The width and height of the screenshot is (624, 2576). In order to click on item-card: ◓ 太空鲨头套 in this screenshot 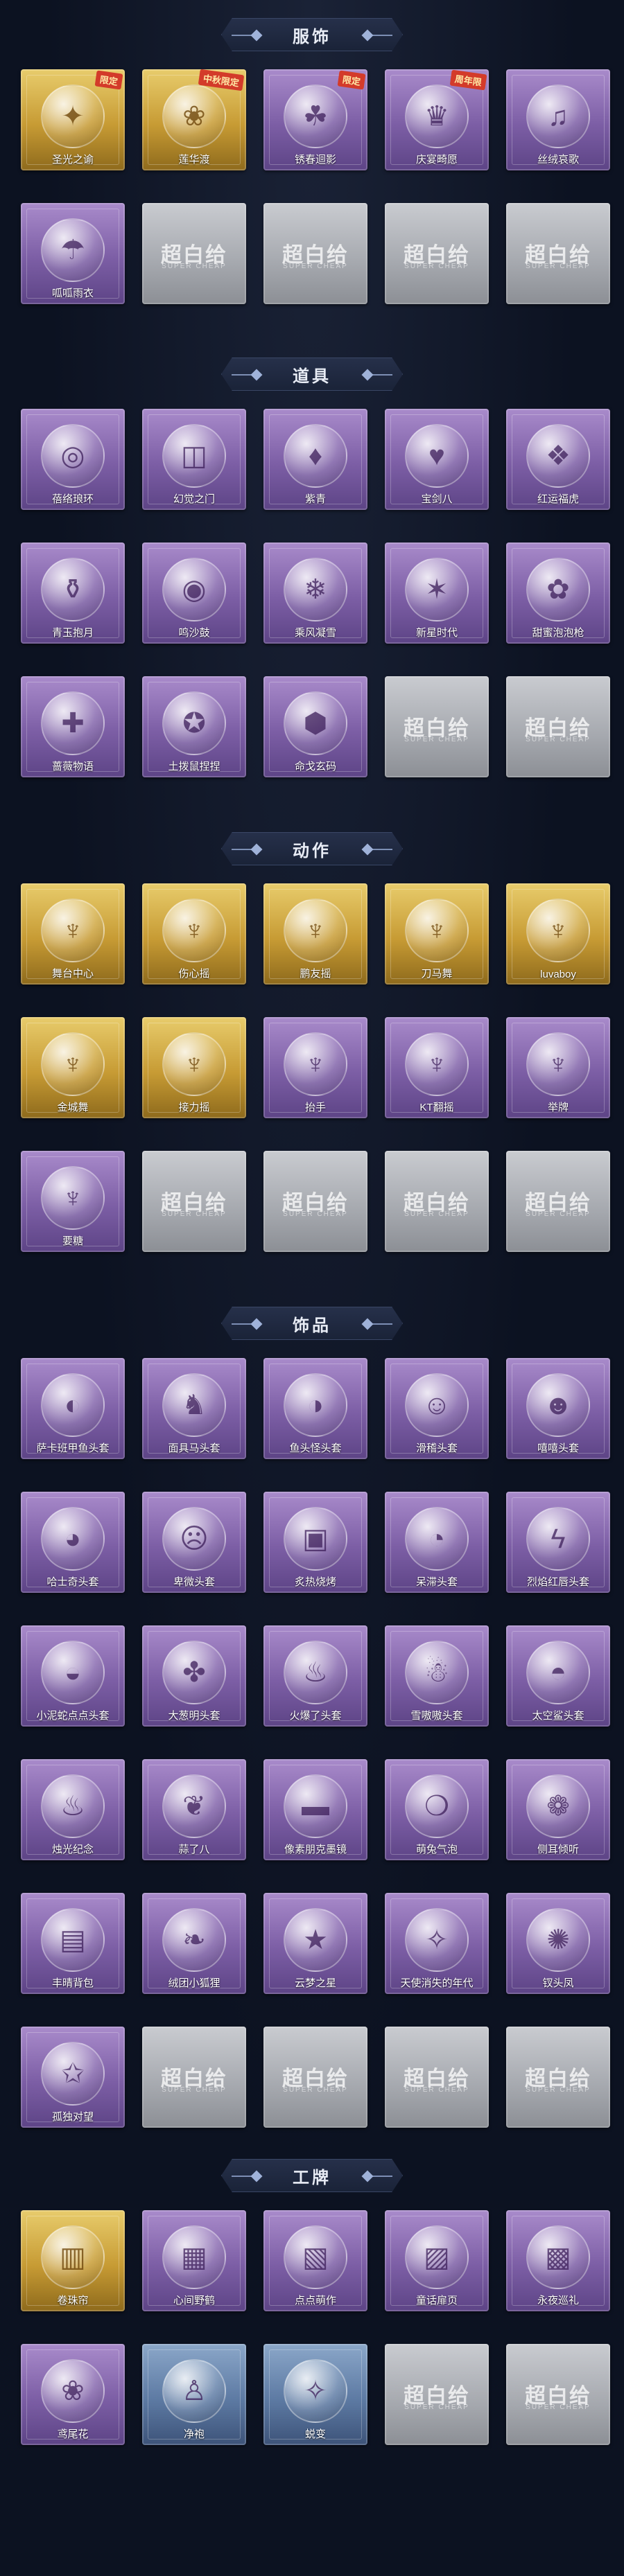, I will do `click(558, 1676)`.